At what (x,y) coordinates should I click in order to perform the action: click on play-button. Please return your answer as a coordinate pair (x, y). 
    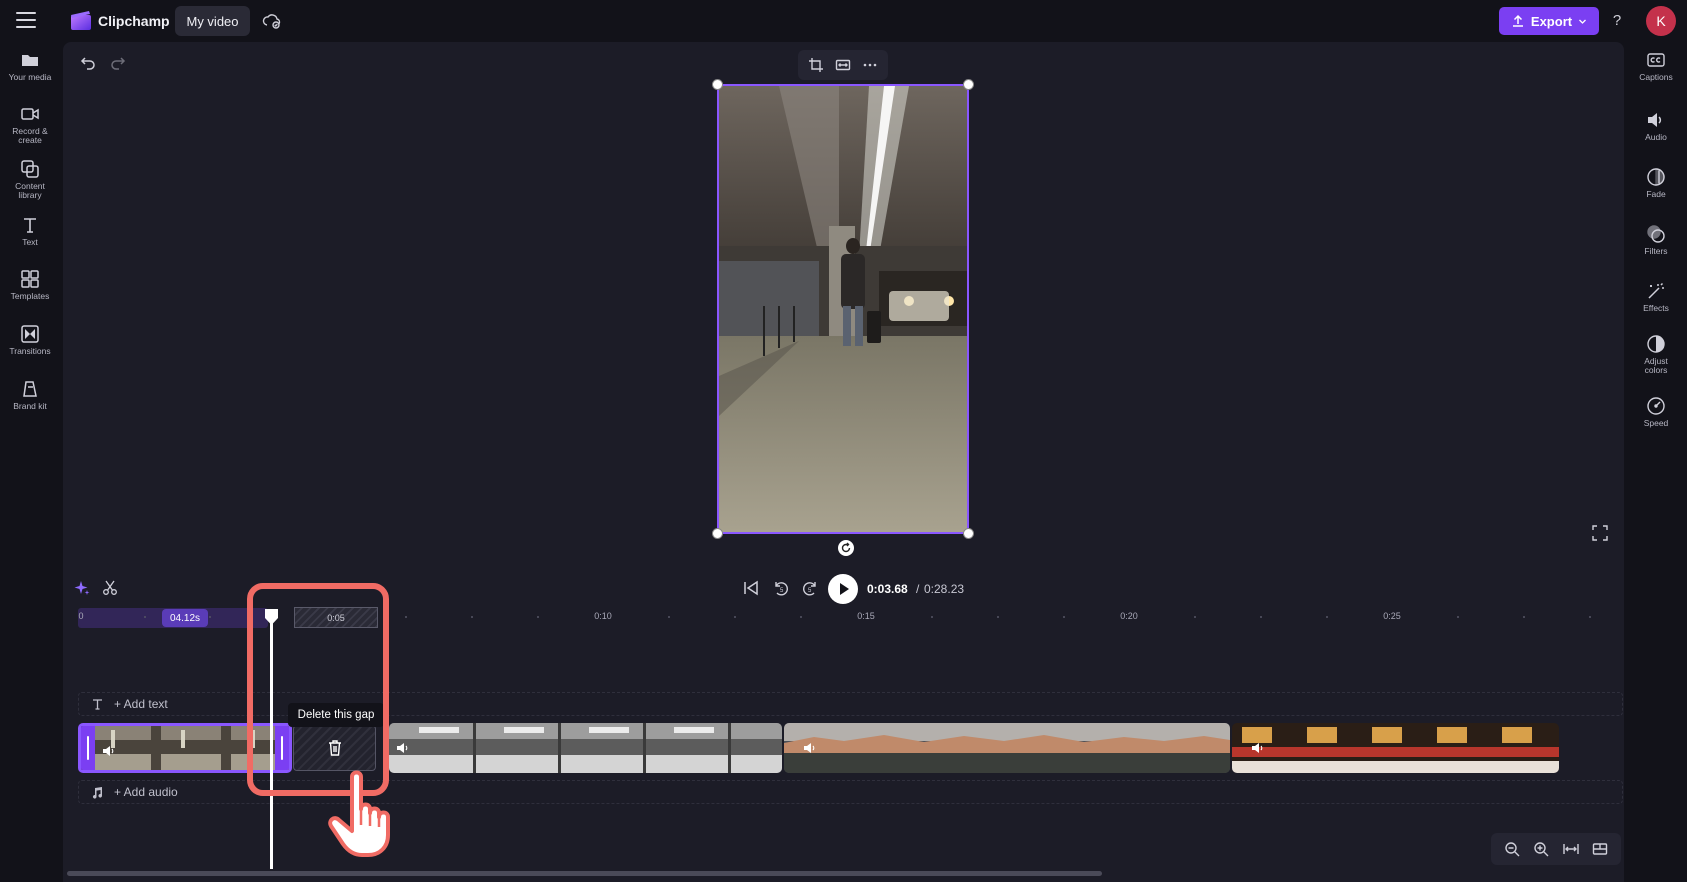
    Looking at the image, I should click on (843, 589).